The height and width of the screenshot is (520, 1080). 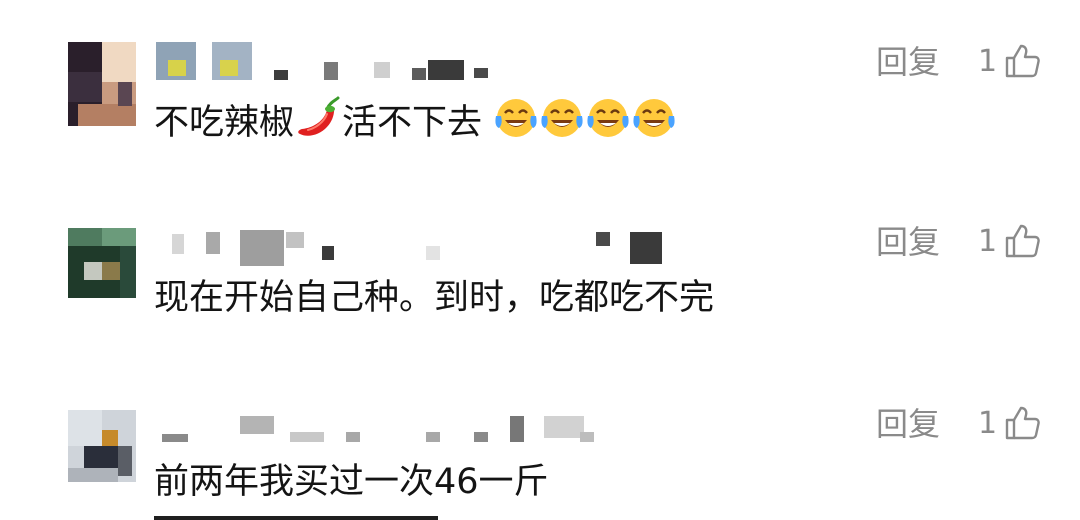 I want to click on next-media-thumbnail-edge, so click(x=296, y=518).